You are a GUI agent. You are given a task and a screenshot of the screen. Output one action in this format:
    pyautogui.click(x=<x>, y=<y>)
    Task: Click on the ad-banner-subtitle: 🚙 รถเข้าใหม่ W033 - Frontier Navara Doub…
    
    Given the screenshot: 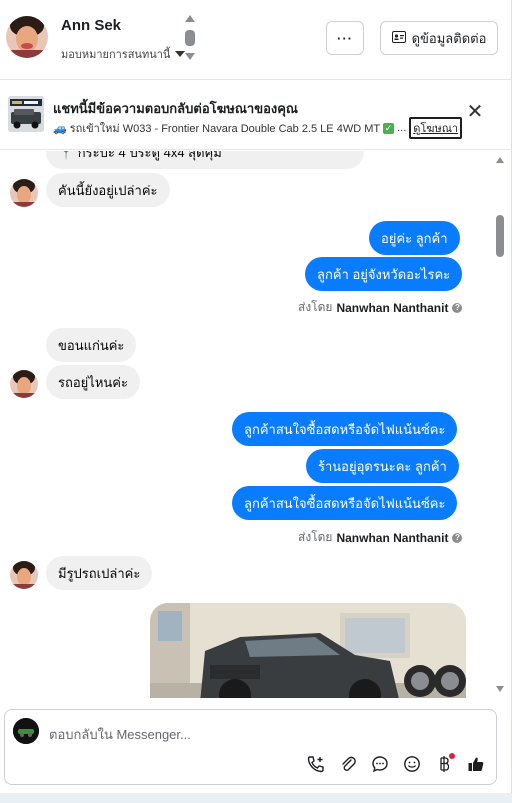 What is the action you would take?
    pyautogui.click(x=258, y=128)
    